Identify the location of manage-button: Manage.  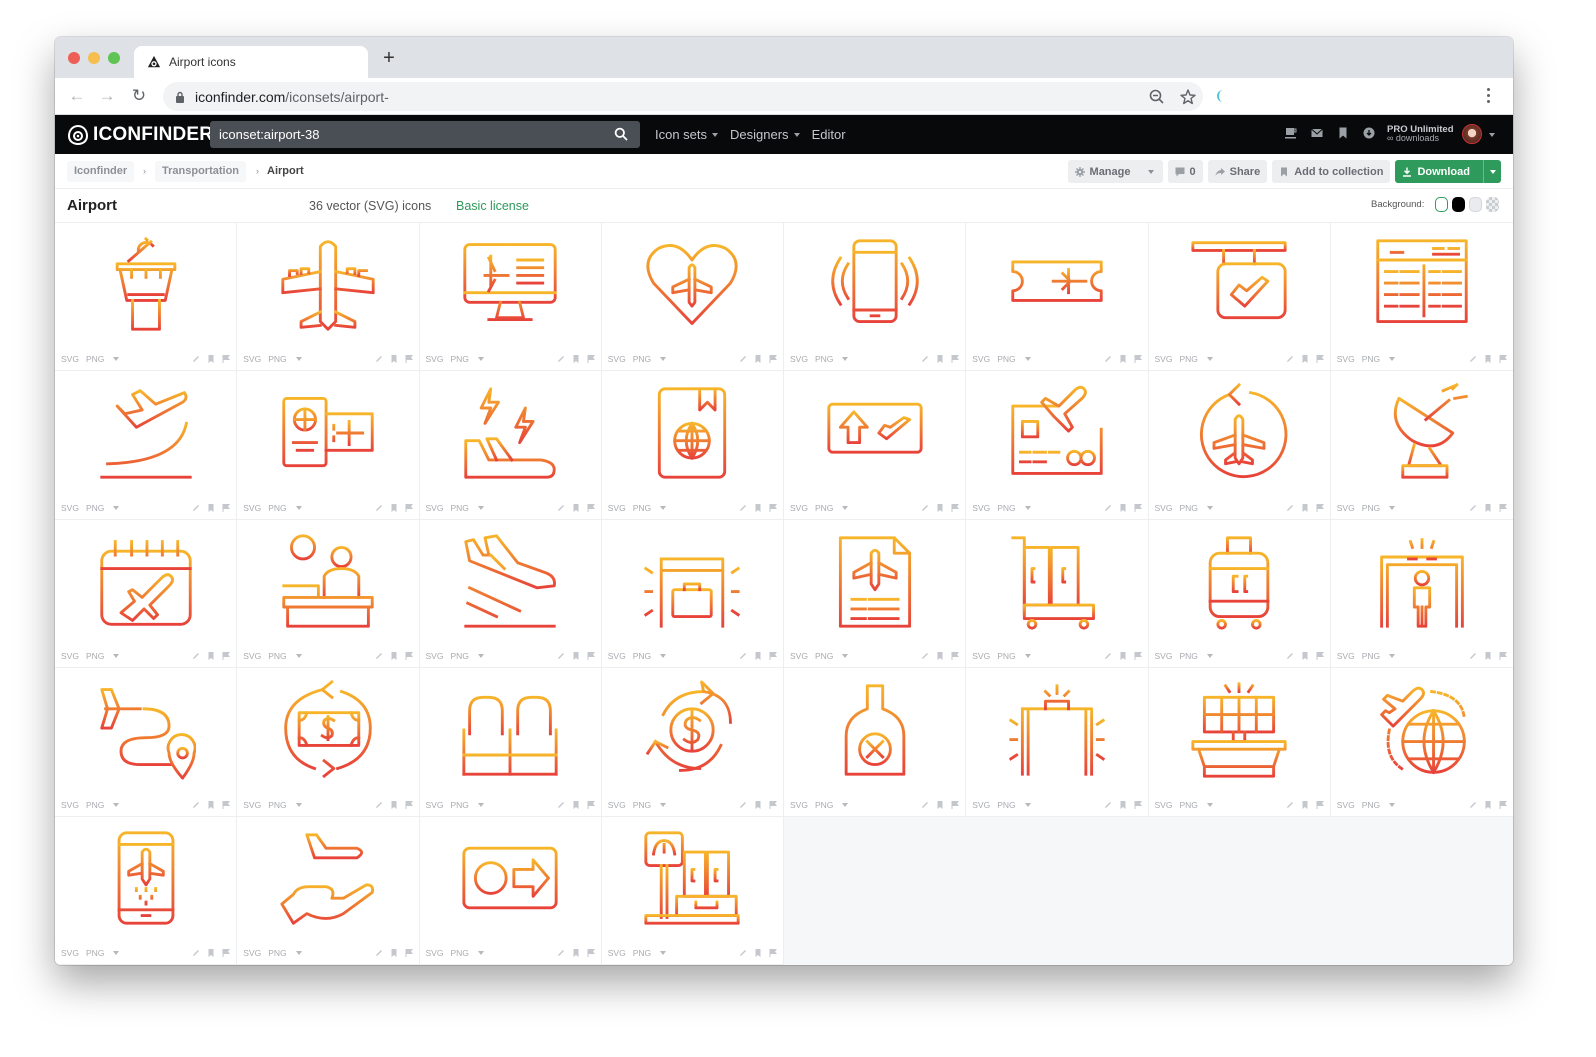
(1115, 171).